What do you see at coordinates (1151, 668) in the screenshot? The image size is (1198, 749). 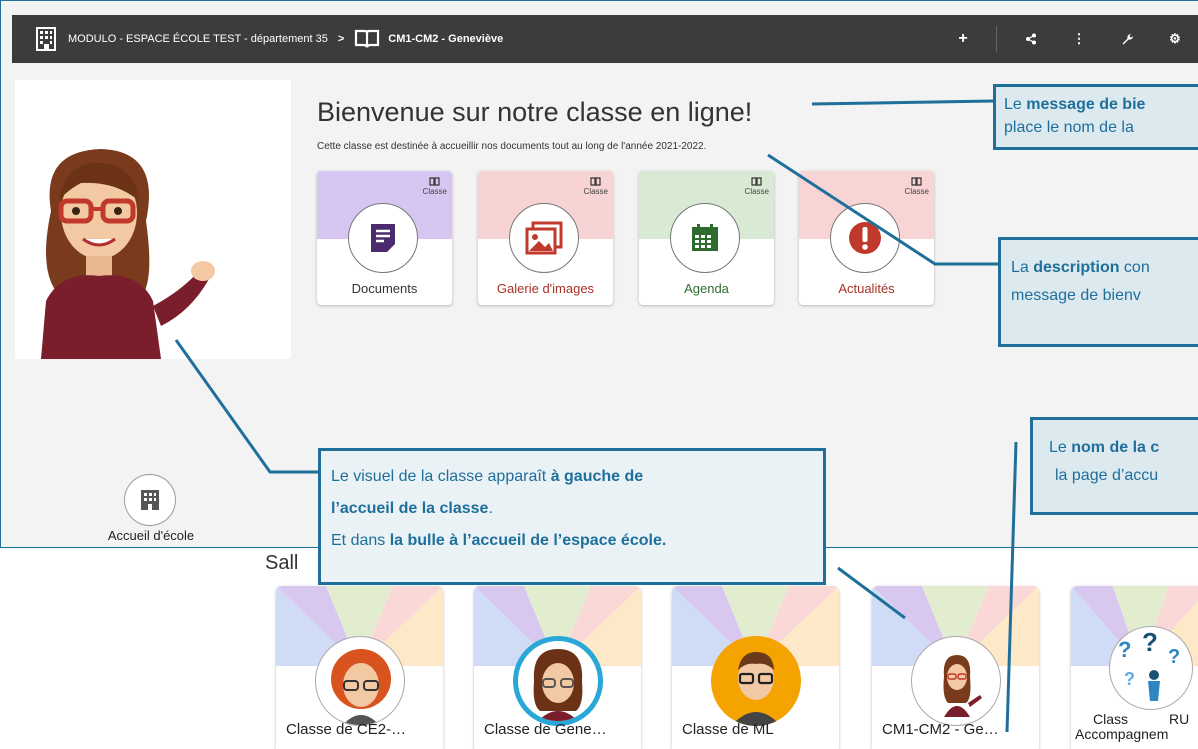 I see `question-avatar: ????` at bounding box center [1151, 668].